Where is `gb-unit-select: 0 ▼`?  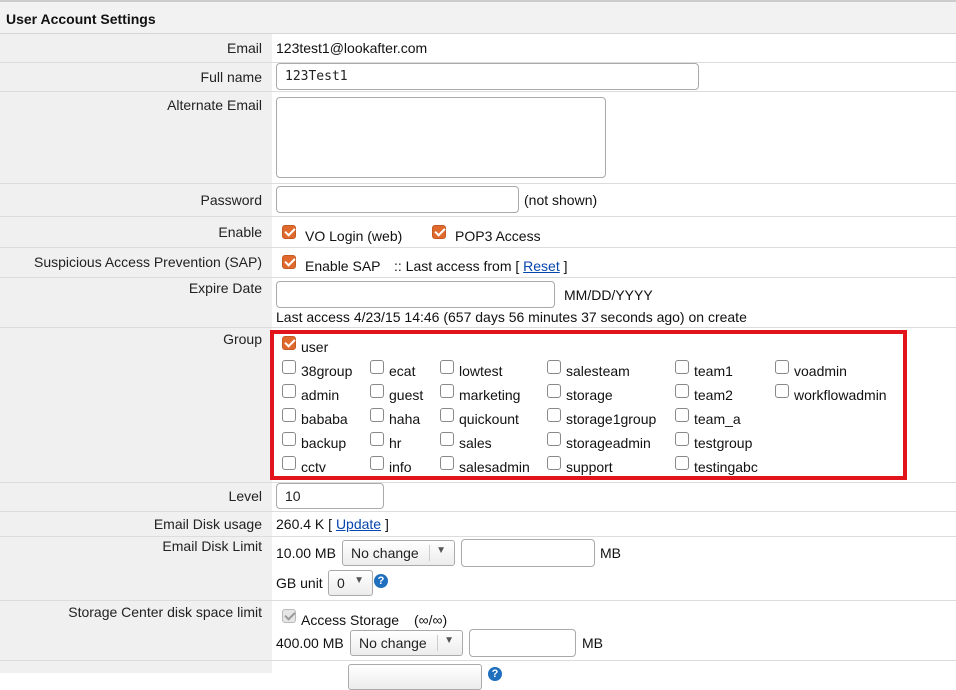 gb-unit-select: 0 ▼ is located at coordinates (350, 583).